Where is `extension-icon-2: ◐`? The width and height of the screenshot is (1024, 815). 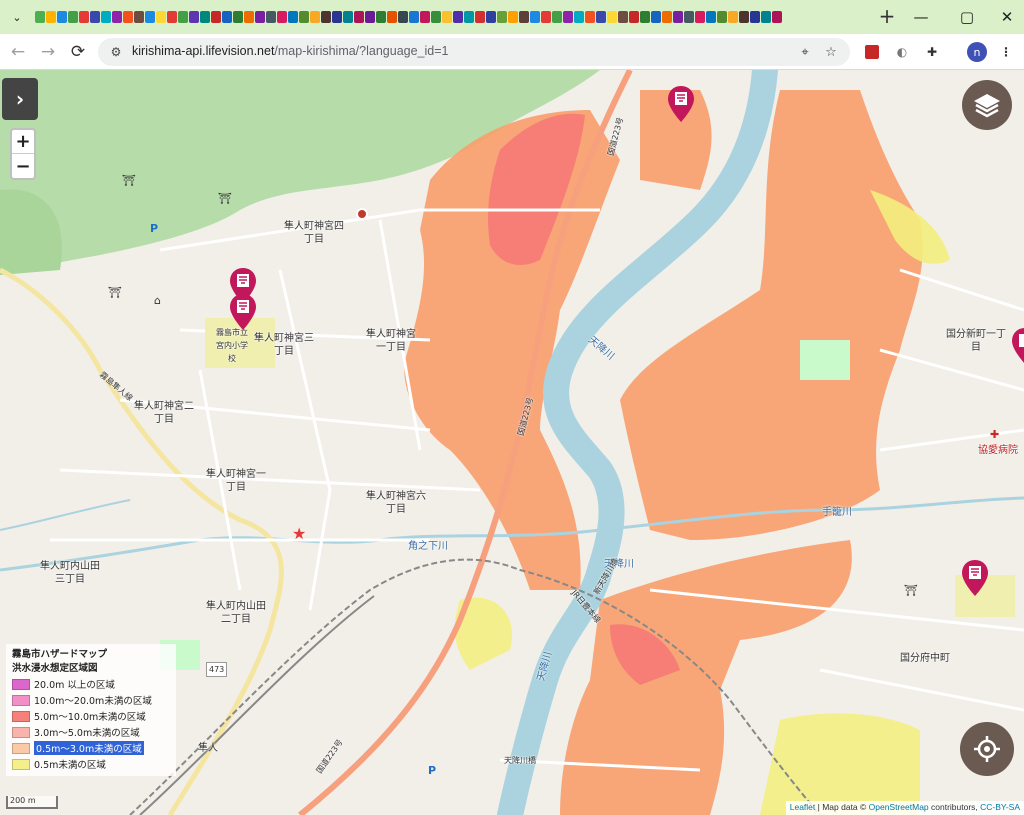
extension-icon-2: ◐ is located at coordinates (902, 52).